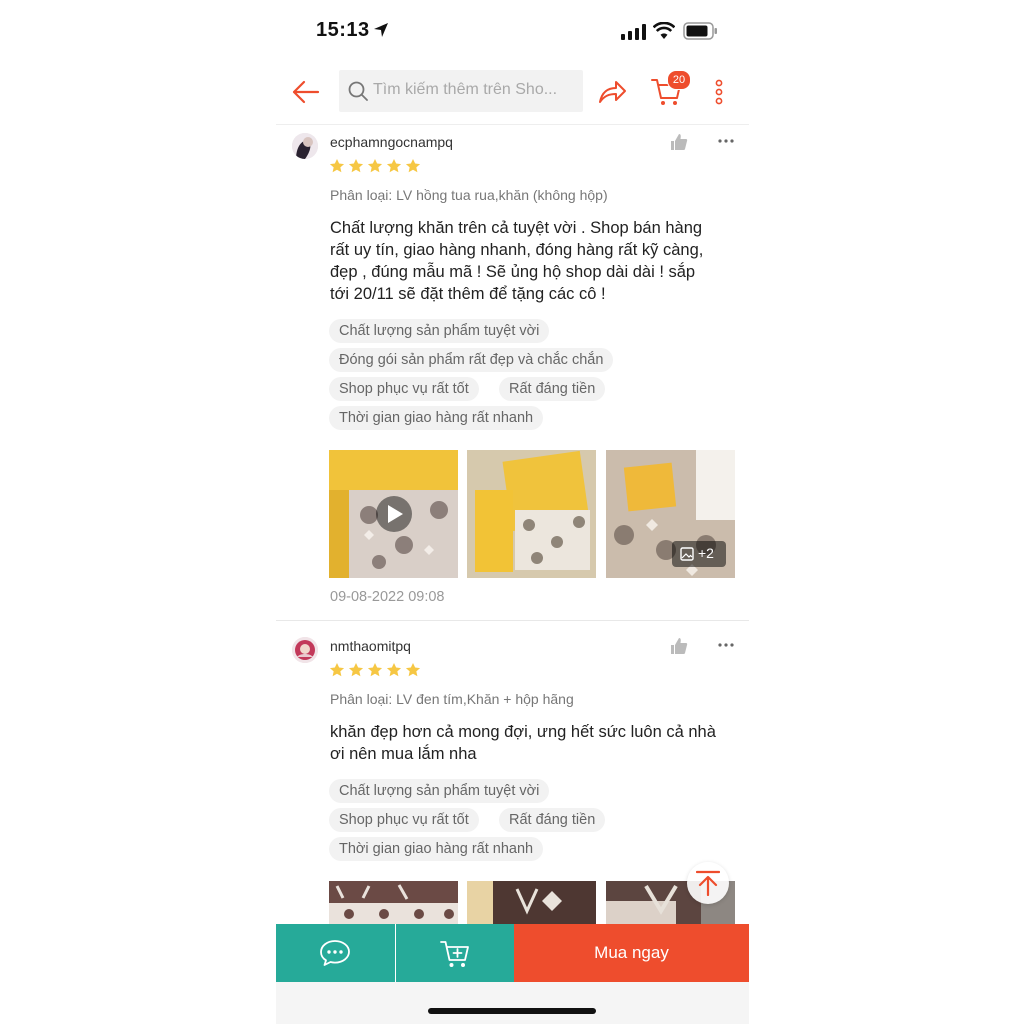 This screenshot has width=1024, height=1024. What do you see at coordinates (343, 30) in the screenshot?
I see `status-time: 15:13` at bounding box center [343, 30].